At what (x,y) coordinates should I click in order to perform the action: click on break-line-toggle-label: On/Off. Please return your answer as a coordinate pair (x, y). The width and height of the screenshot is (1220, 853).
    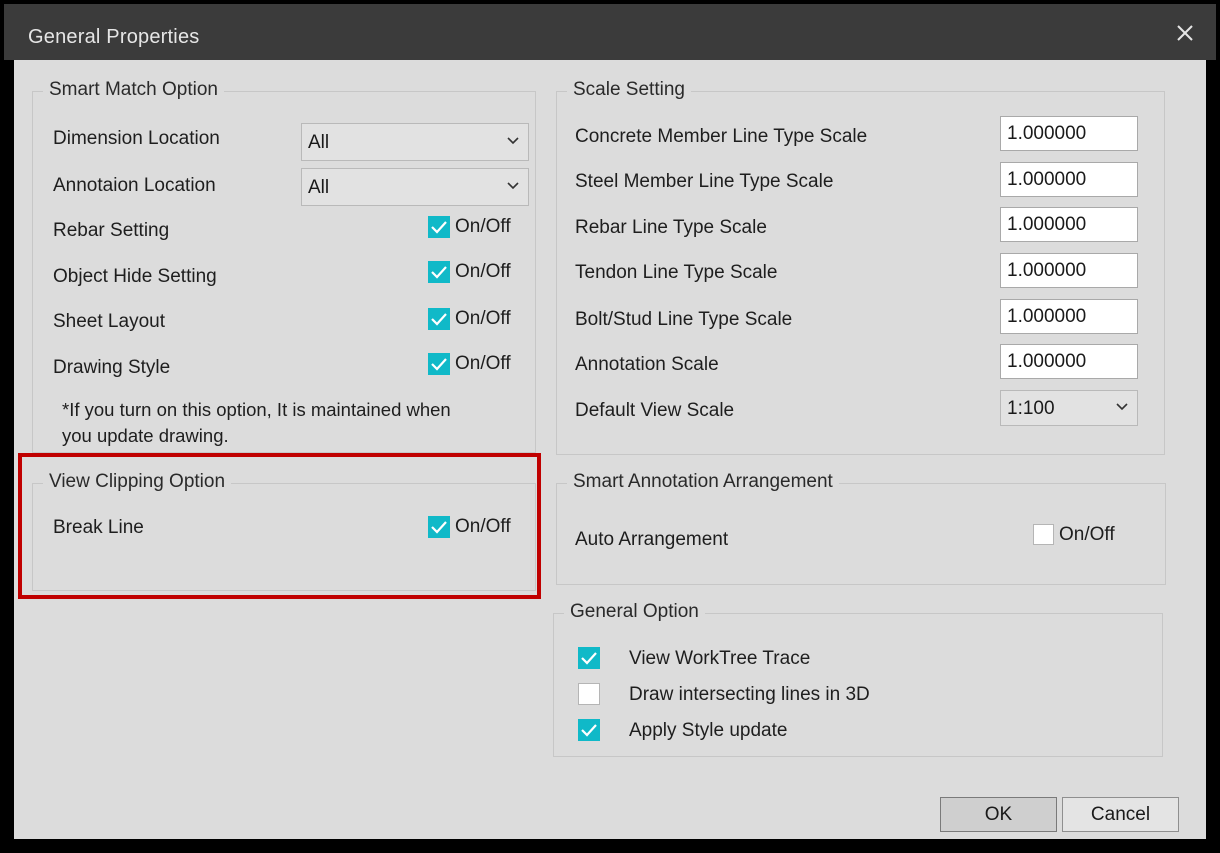
    Looking at the image, I should click on (483, 526).